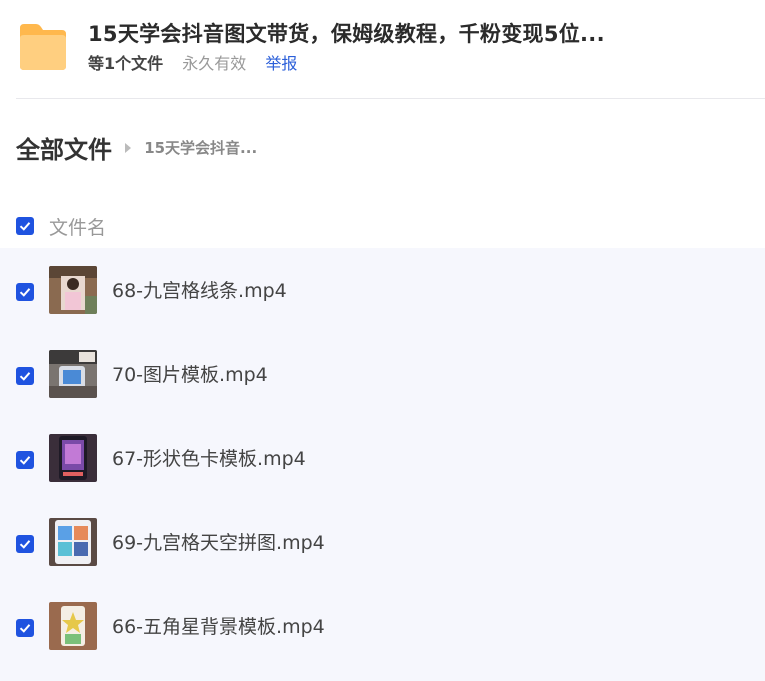  I want to click on validity-label: 永久有效, so click(214, 63).